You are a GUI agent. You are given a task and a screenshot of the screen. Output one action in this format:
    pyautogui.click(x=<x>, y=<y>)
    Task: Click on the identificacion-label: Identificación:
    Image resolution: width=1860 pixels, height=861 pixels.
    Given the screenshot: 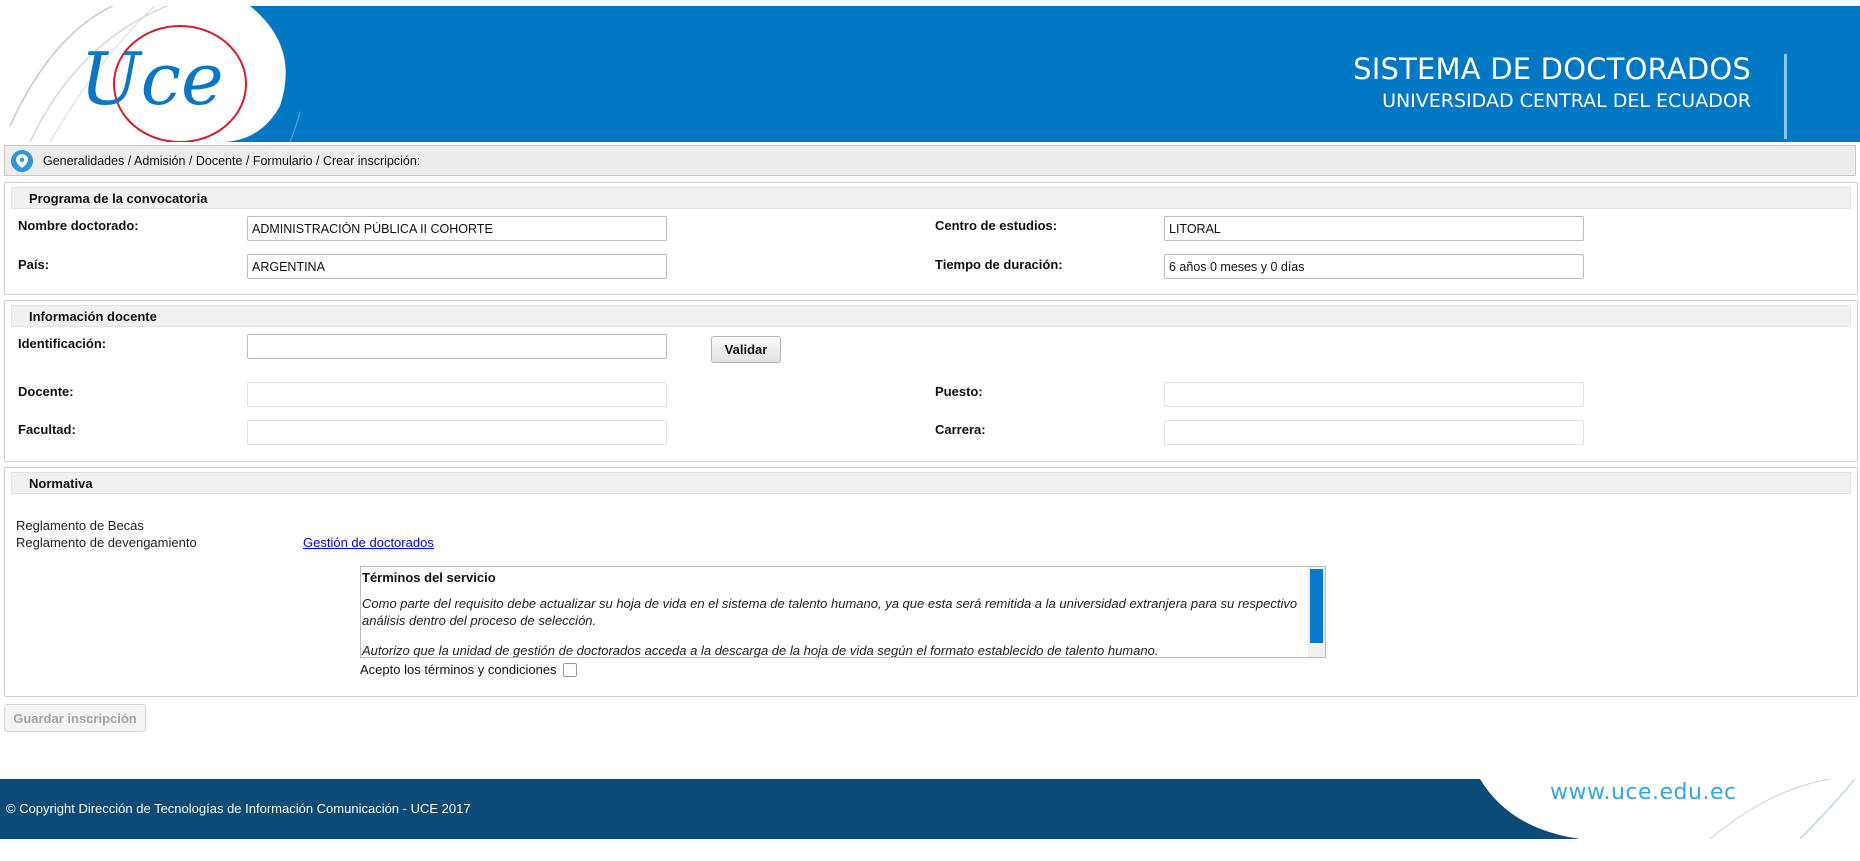 What is the action you would take?
    pyautogui.click(x=62, y=343)
    